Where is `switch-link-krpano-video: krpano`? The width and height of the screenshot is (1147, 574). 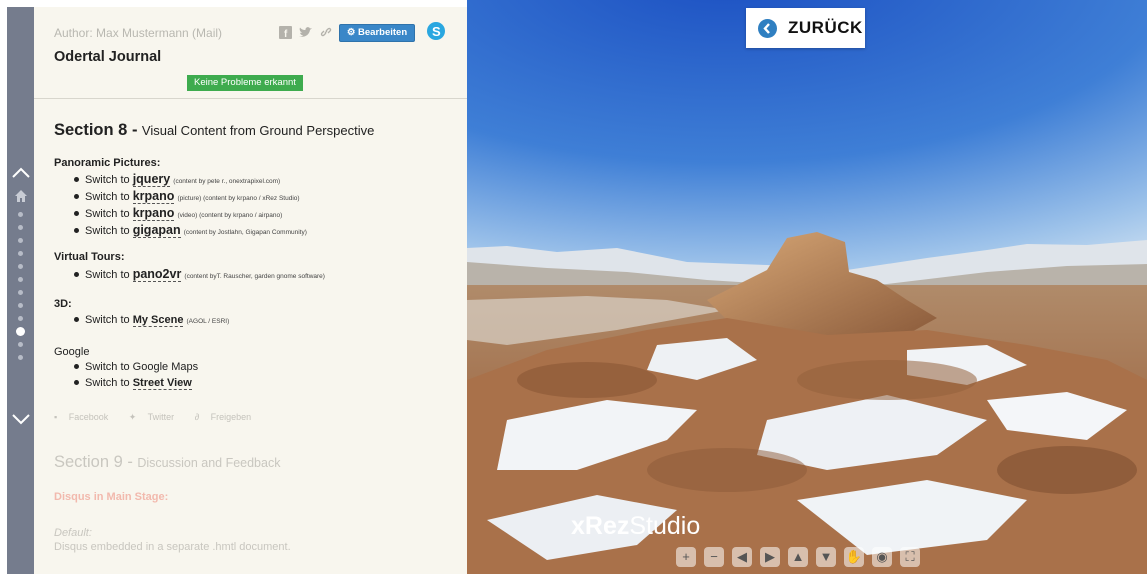
switch-link-krpano-video: krpano is located at coordinates (153, 213).